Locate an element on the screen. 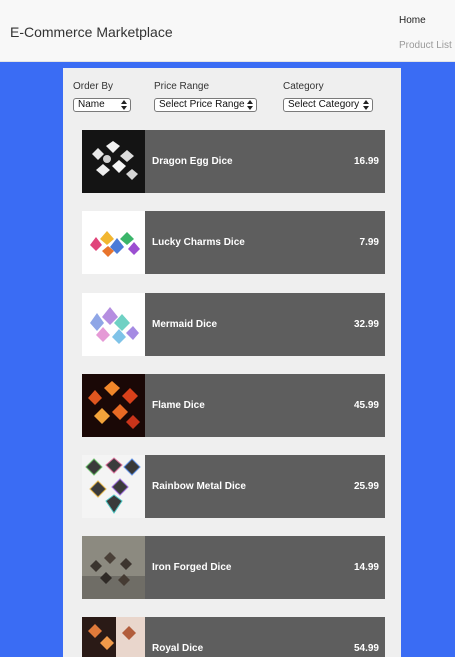  product-card: Iron Forged Dice 14.99 is located at coordinates (233, 567).